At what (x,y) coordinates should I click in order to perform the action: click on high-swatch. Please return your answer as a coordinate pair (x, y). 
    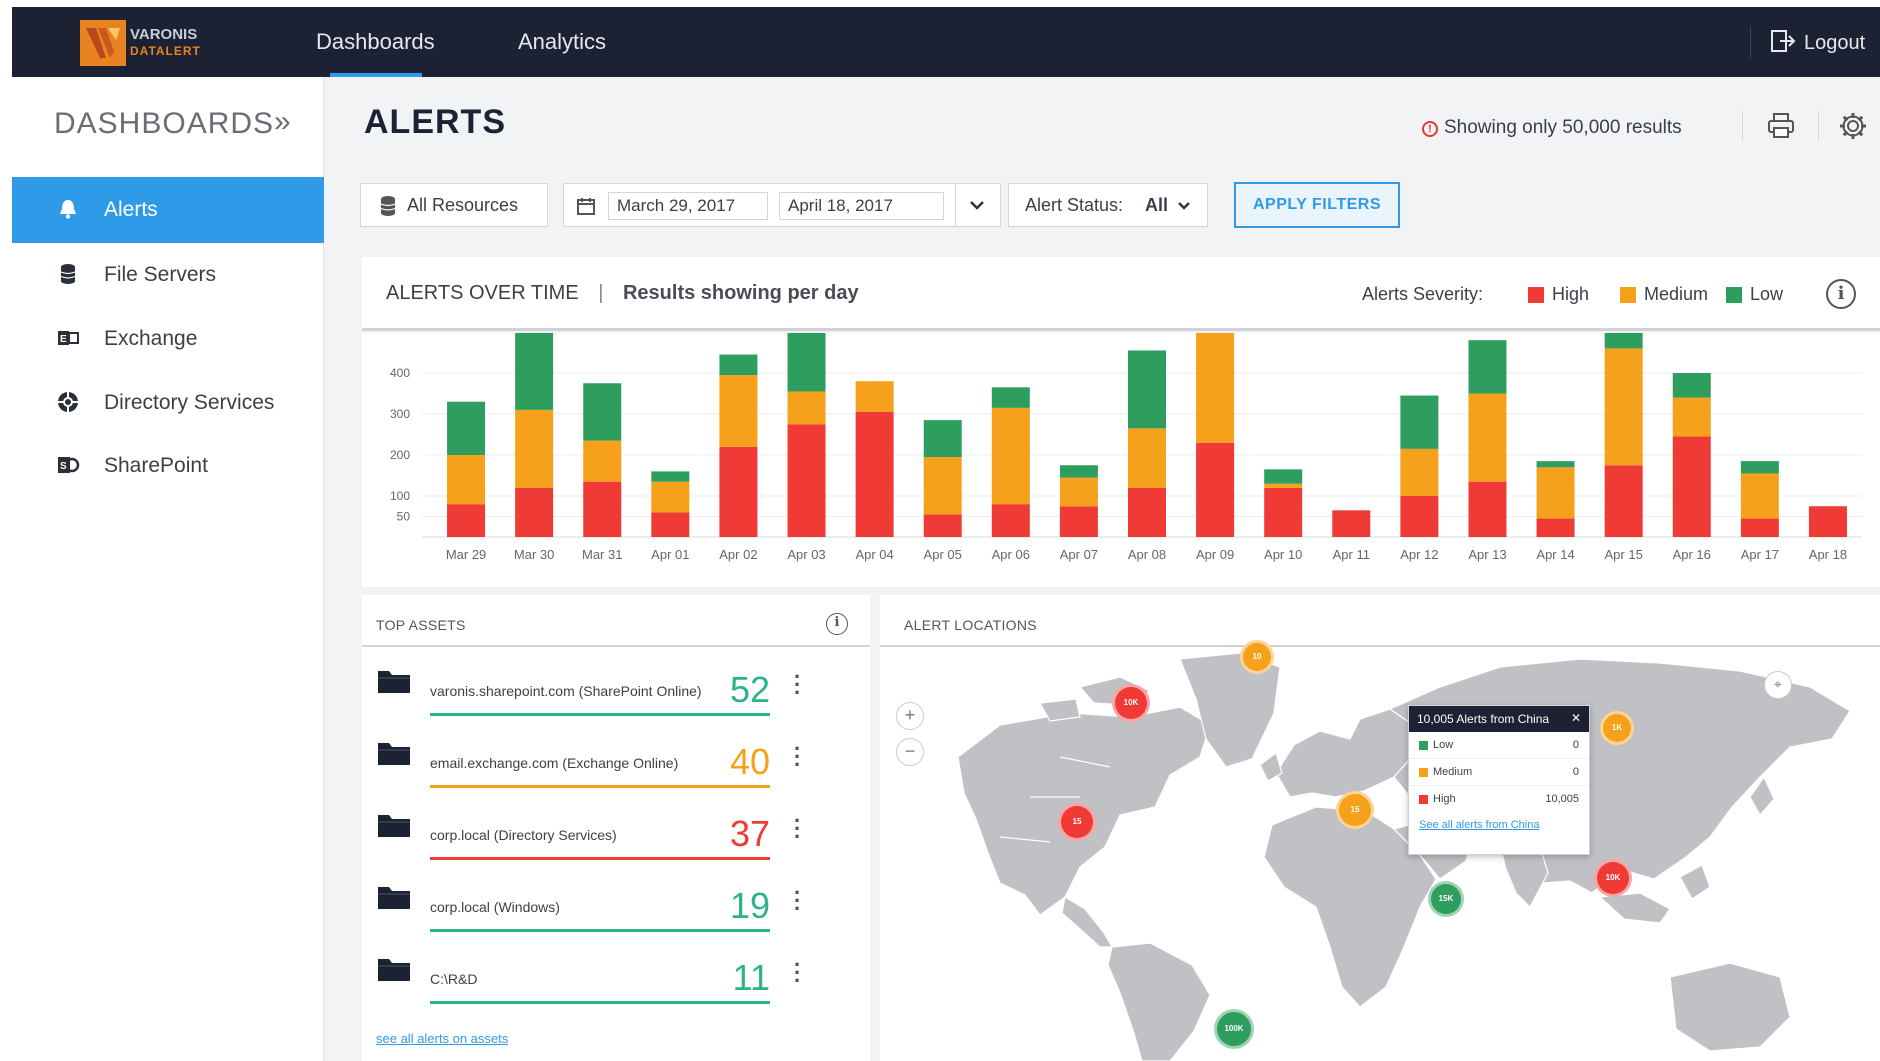
    Looking at the image, I should click on (1423, 799).